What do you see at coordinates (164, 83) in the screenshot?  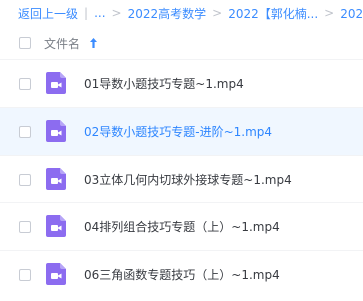 I see `file-name: 01导数小题技巧专题~1.mp4` at bounding box center [164, 83].